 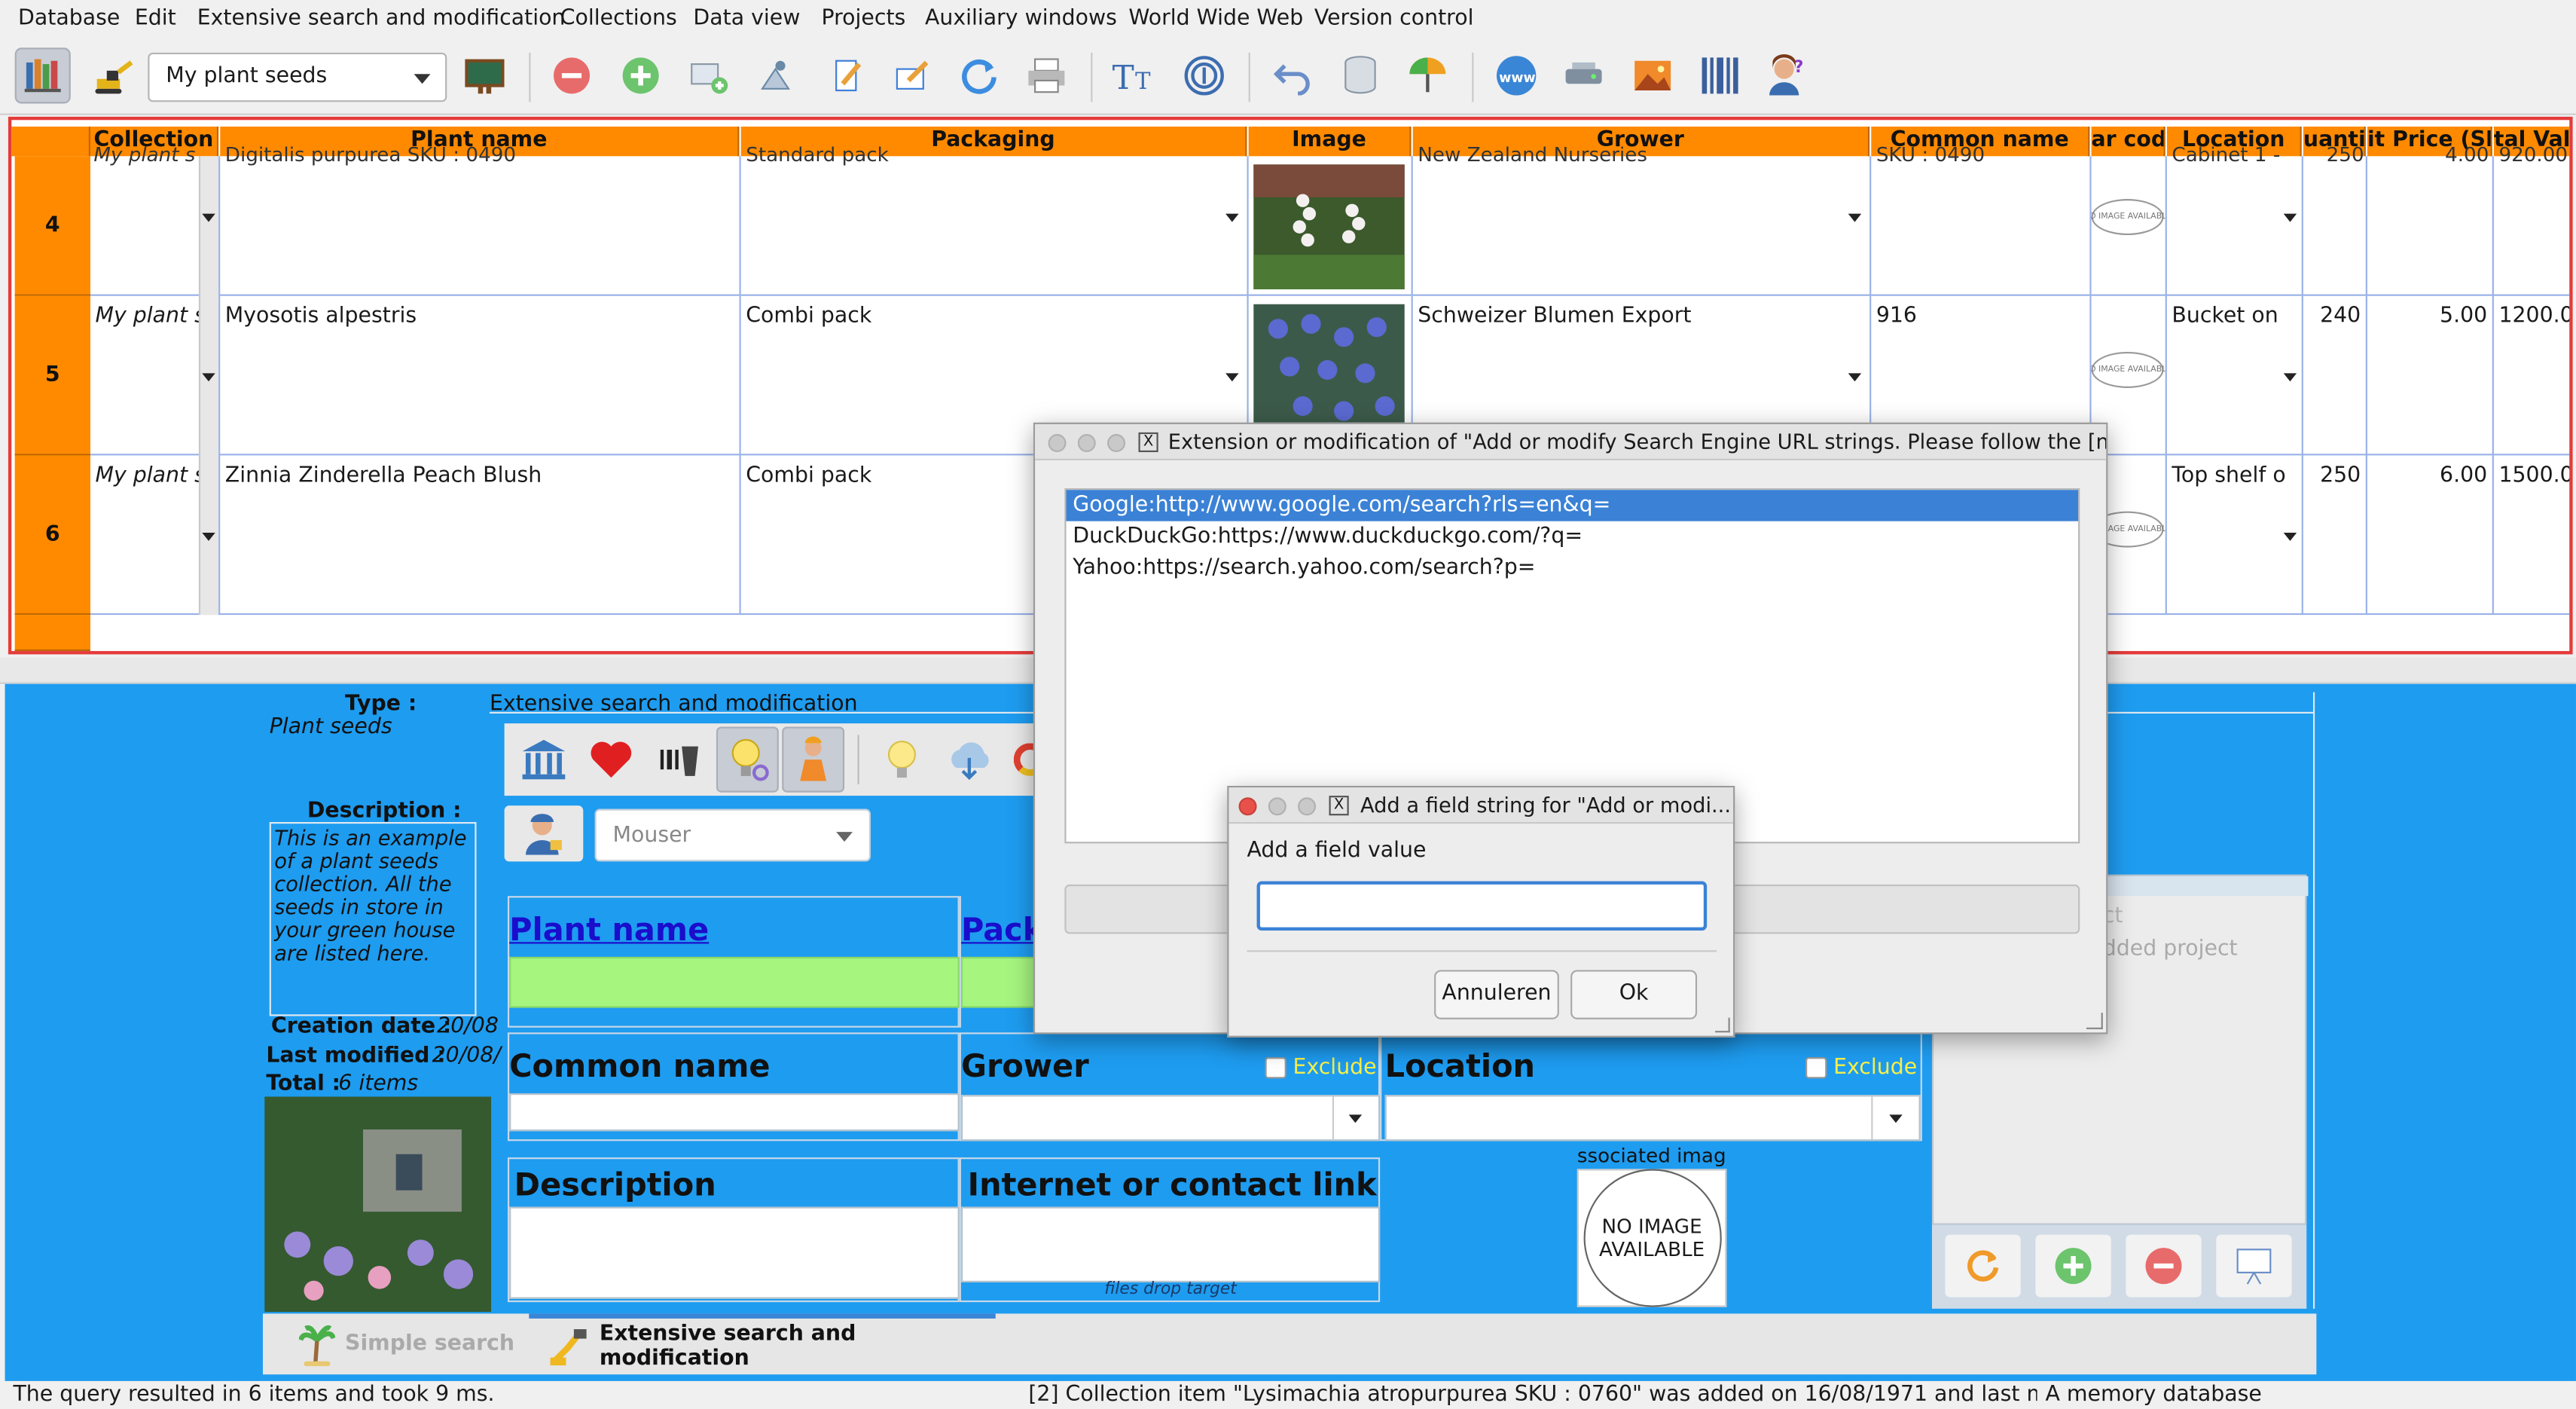 I want to click on collection-select: My plant seeds, so click(x=298, y=77).